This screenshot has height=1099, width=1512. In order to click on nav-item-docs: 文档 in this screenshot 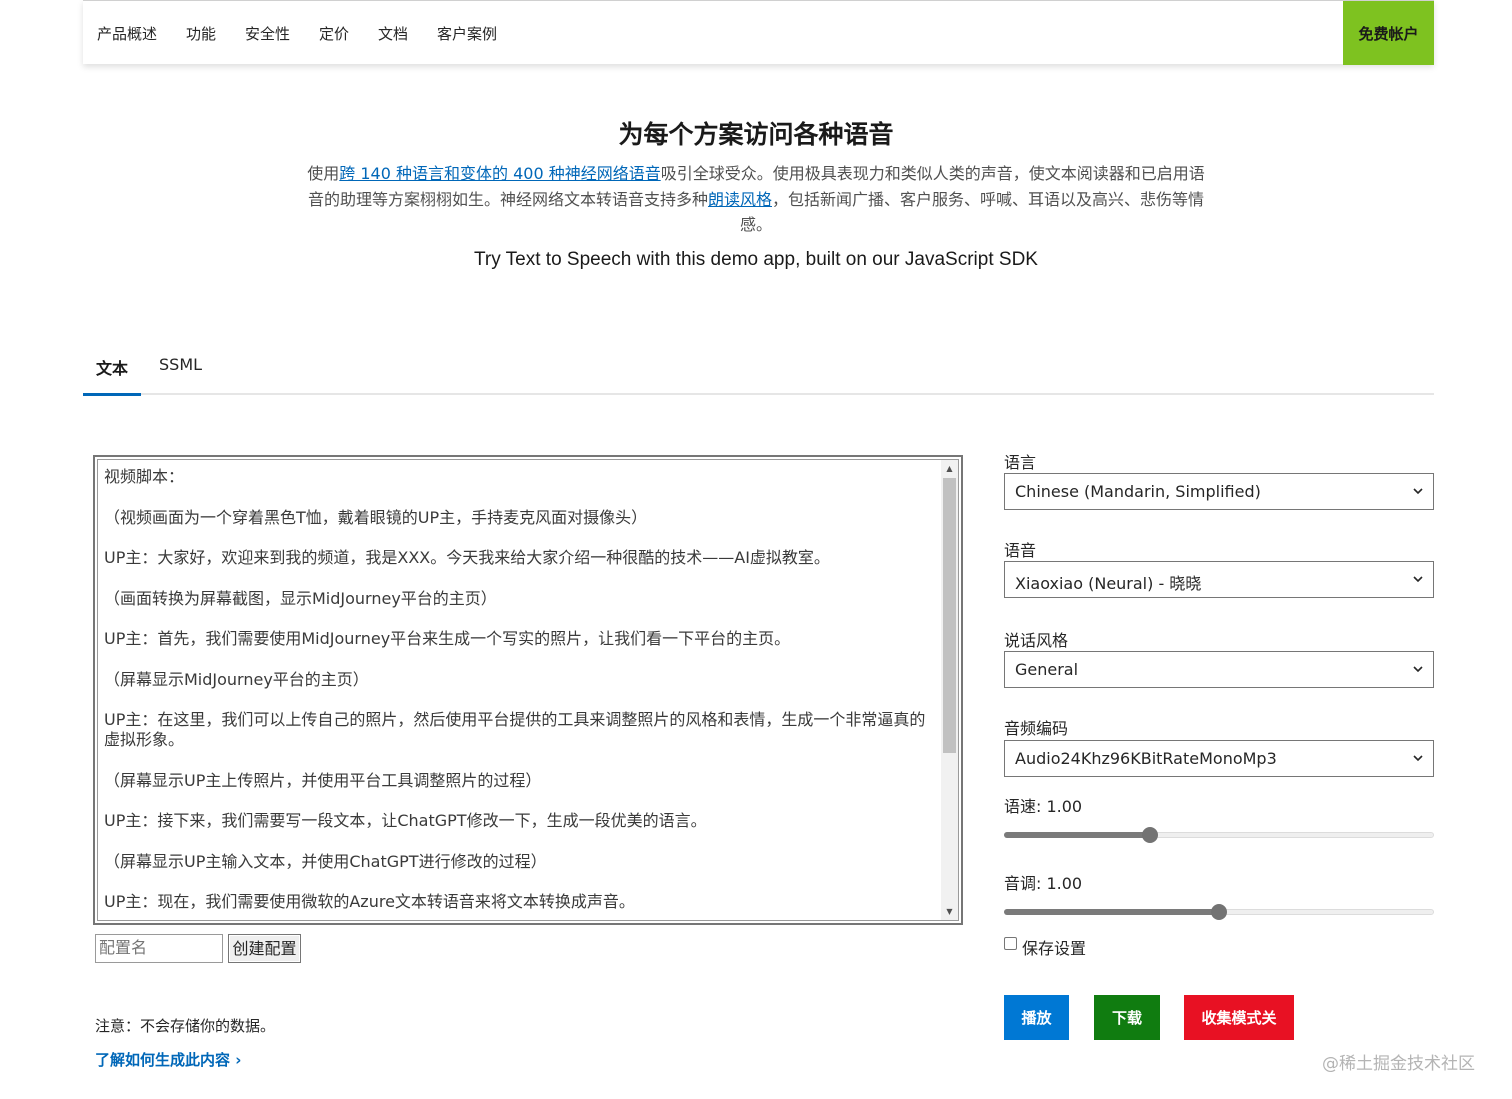, I will do `click(393, 33)`.